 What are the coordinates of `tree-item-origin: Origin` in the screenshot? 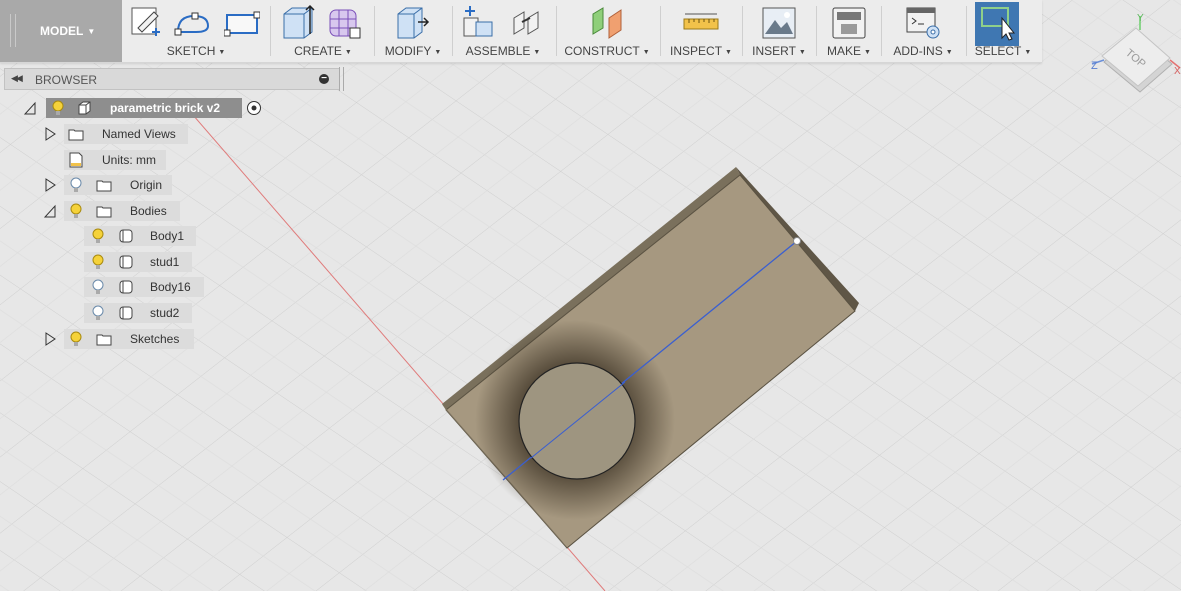 It's located at (112, 185).